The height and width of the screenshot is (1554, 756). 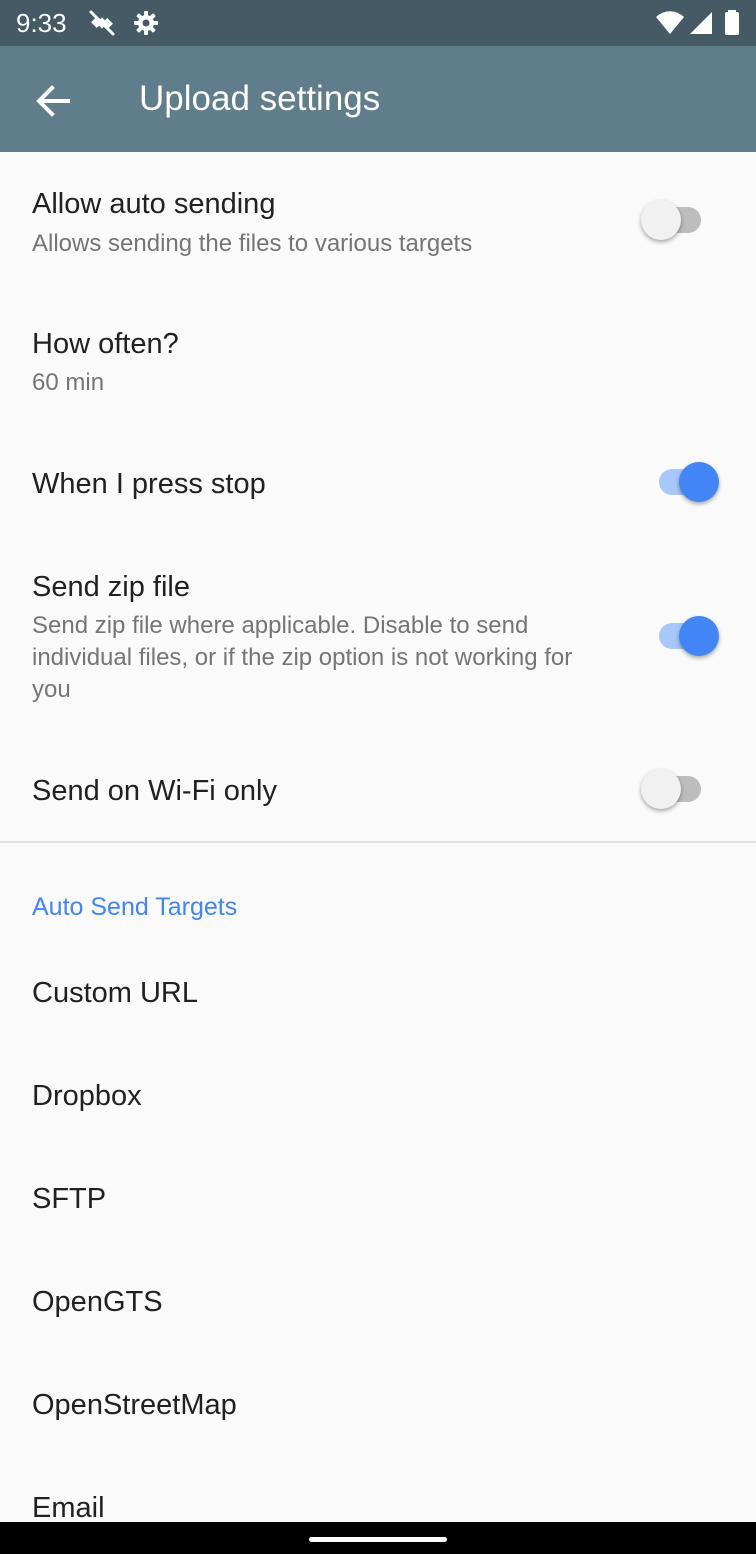 I want to click on target-label: SFTP, so click(x=69, y=1199).